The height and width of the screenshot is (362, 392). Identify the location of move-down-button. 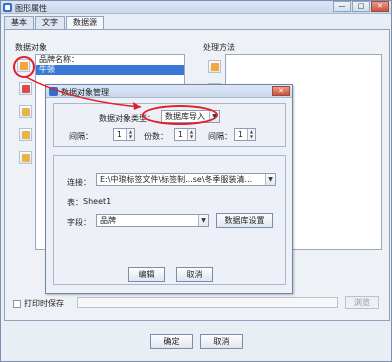
(25, 157).